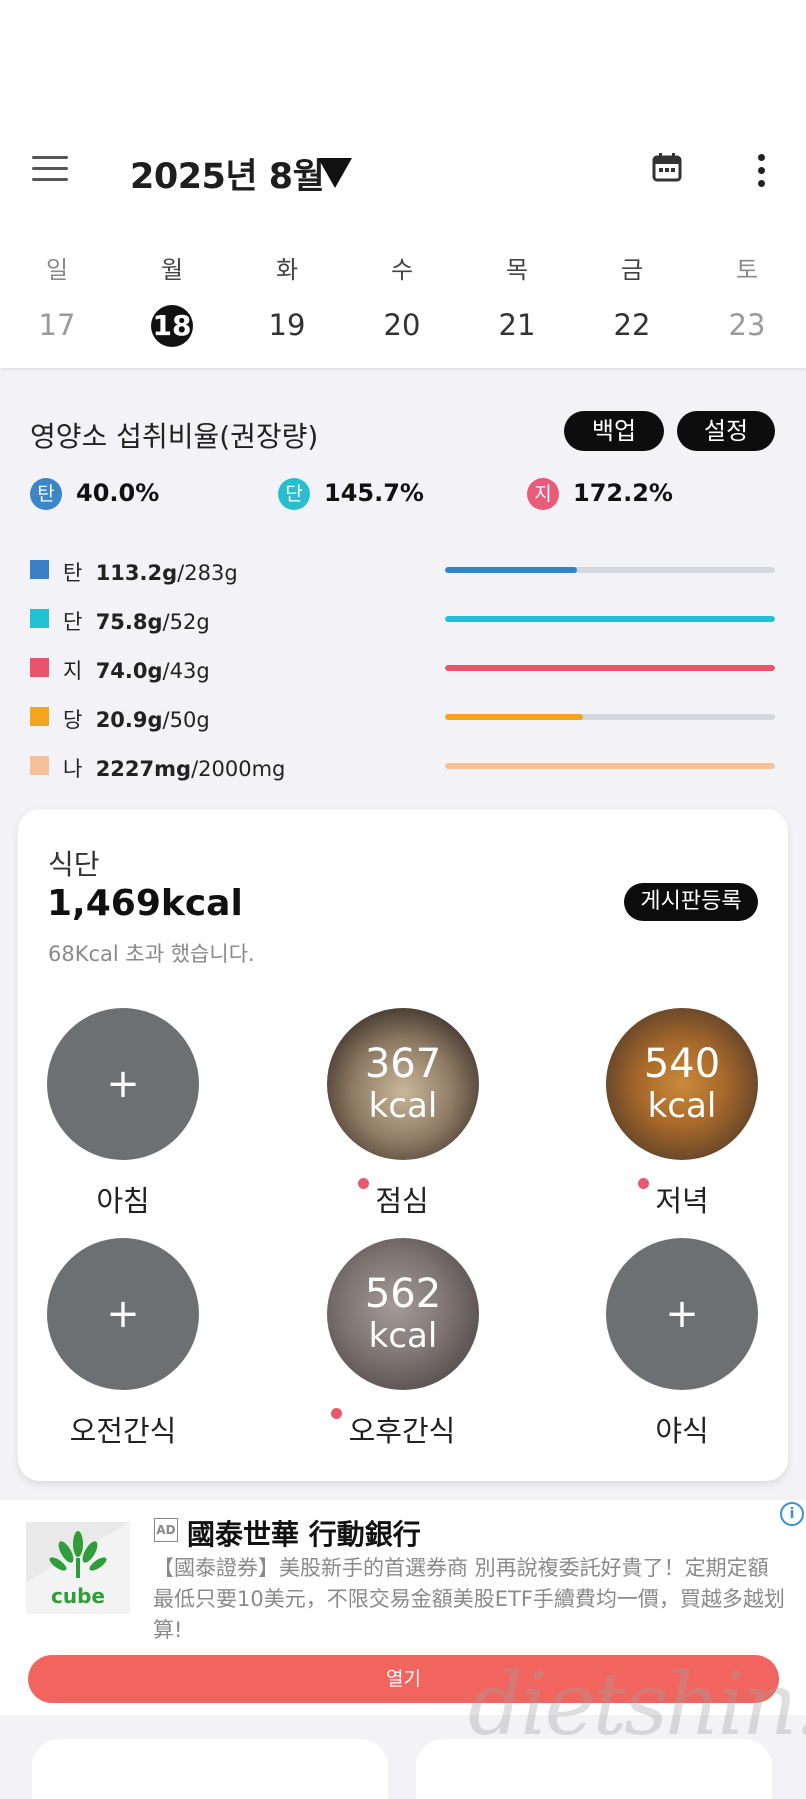 This screenshot has width=806, height=1799. What do you see at coordinates (403, 1294) in the screenshot?
I see `afternoon-snack-kcal-value: 562` at bounding box center [403, 1294].